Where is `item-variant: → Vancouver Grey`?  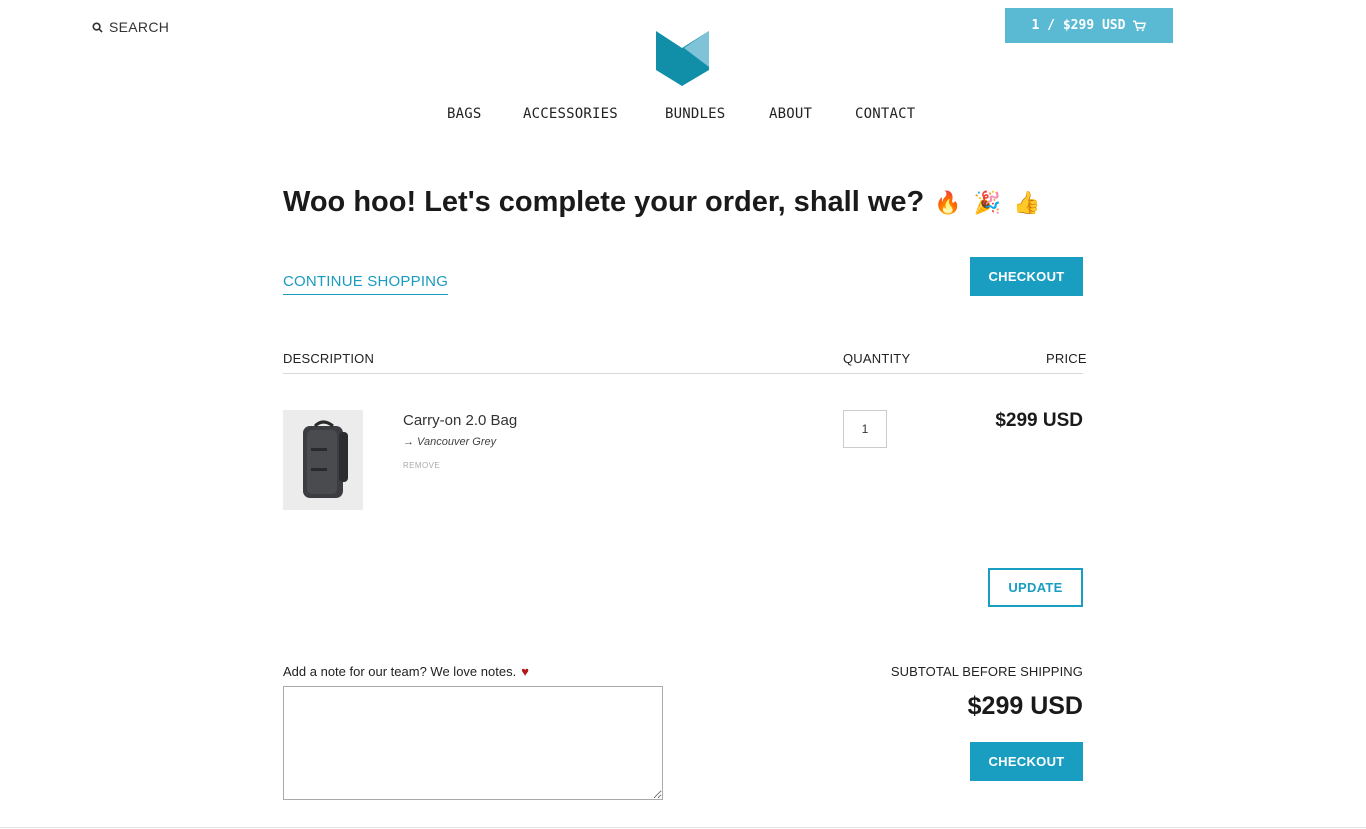
item-variant: → Vancouver Grey is located at coordinates (450, 442).